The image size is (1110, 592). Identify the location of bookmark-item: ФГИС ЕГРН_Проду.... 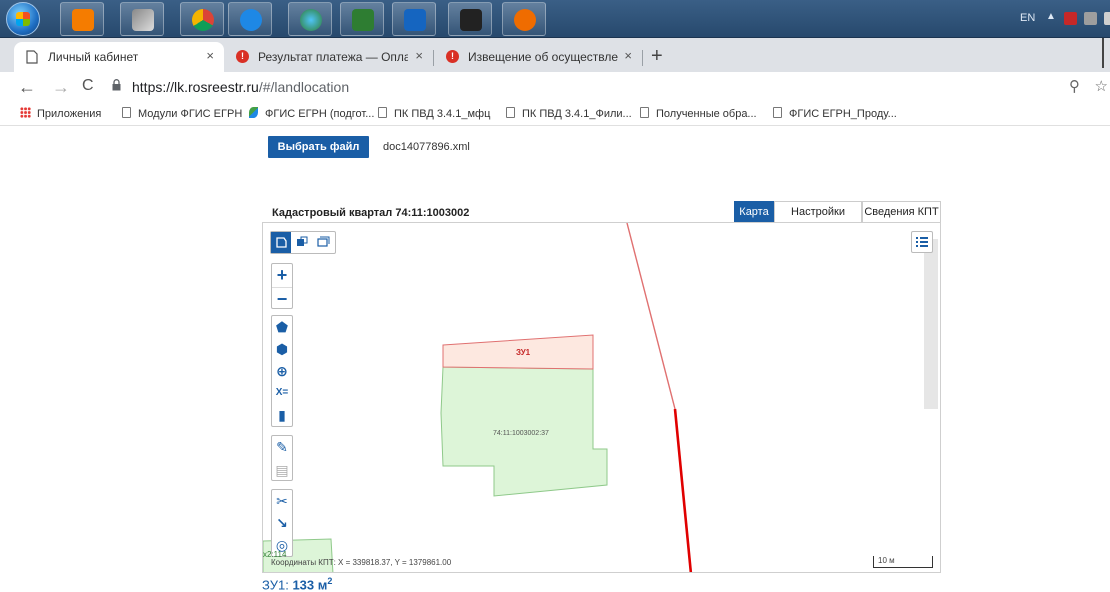
(835, 113).